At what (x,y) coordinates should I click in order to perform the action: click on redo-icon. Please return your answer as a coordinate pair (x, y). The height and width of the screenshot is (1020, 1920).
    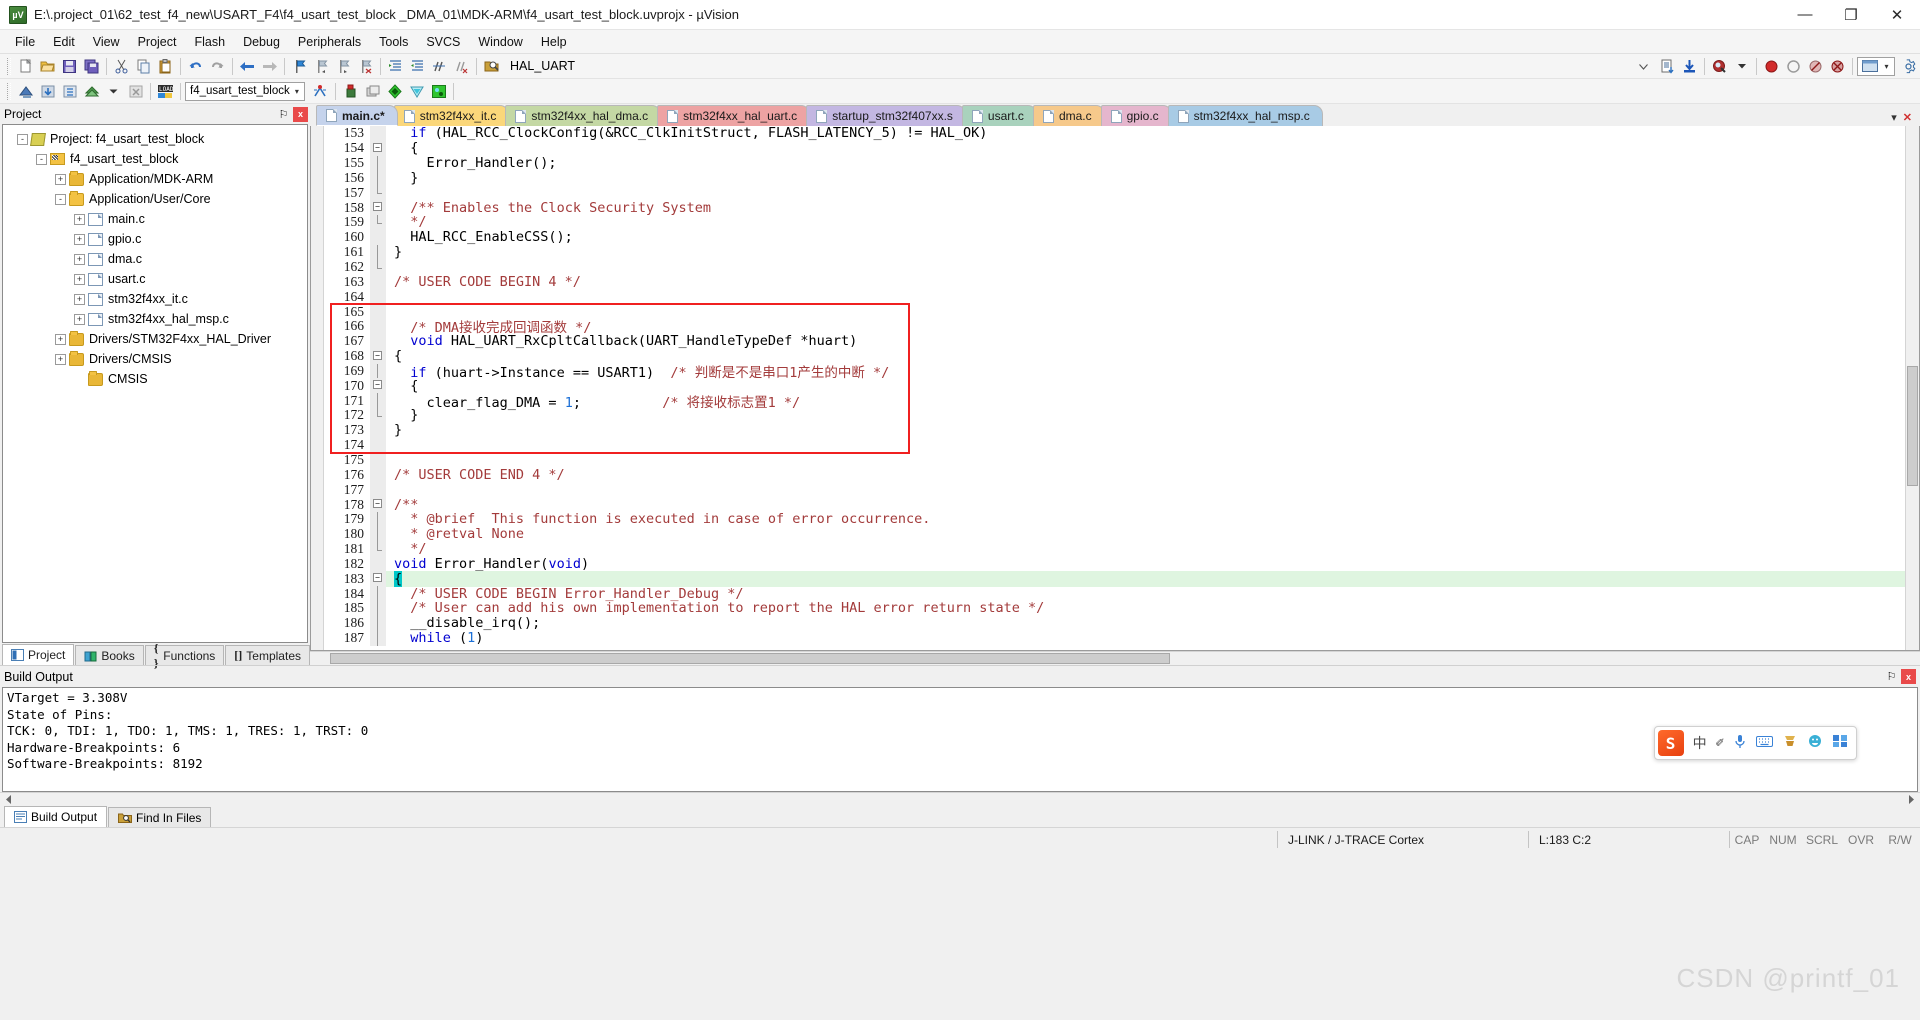
    Looking at the image, I should click on (217, 66).